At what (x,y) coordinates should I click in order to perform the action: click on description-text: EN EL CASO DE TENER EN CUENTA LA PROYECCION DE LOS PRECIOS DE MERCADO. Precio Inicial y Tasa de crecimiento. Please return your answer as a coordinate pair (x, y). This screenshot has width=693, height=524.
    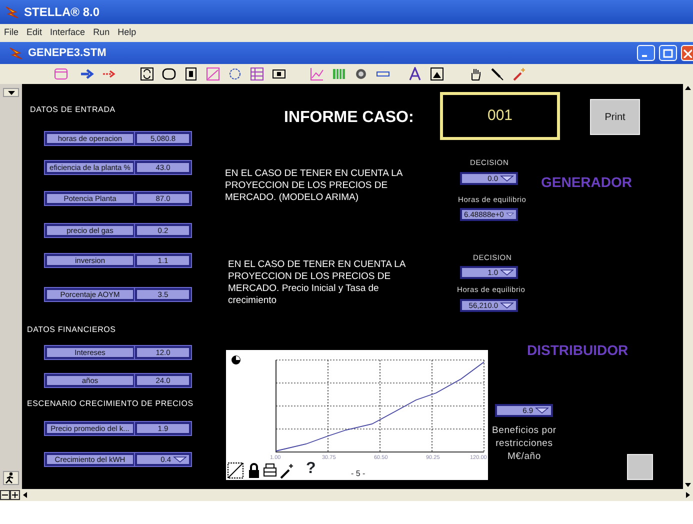
    Looking at the image, I should click on (317, 283).